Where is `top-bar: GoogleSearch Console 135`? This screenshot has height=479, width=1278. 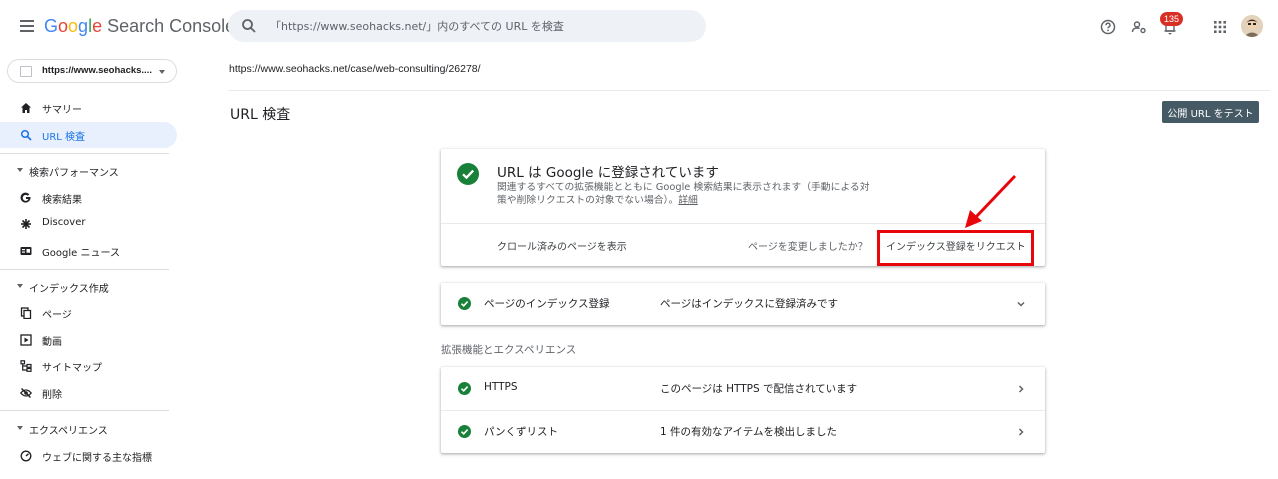
top-bar: GoogleSearch Console 135 is located at coordinates (639, 27).